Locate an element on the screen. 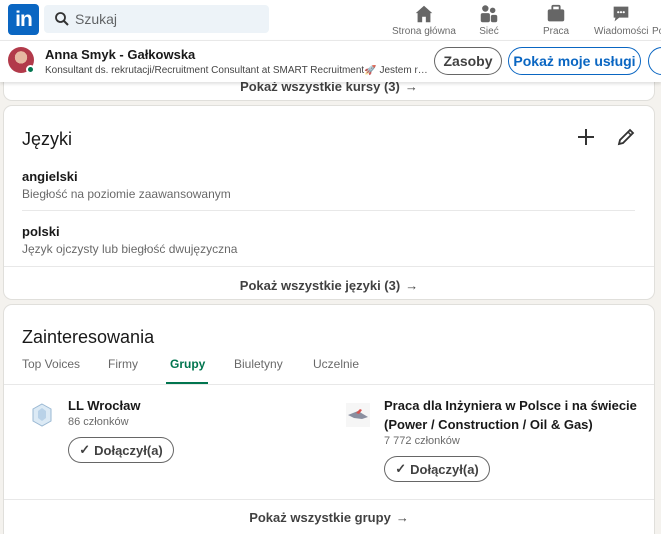 This screenshot has width=661, height=534. notifications-icon is located at coordinates (656, 14).